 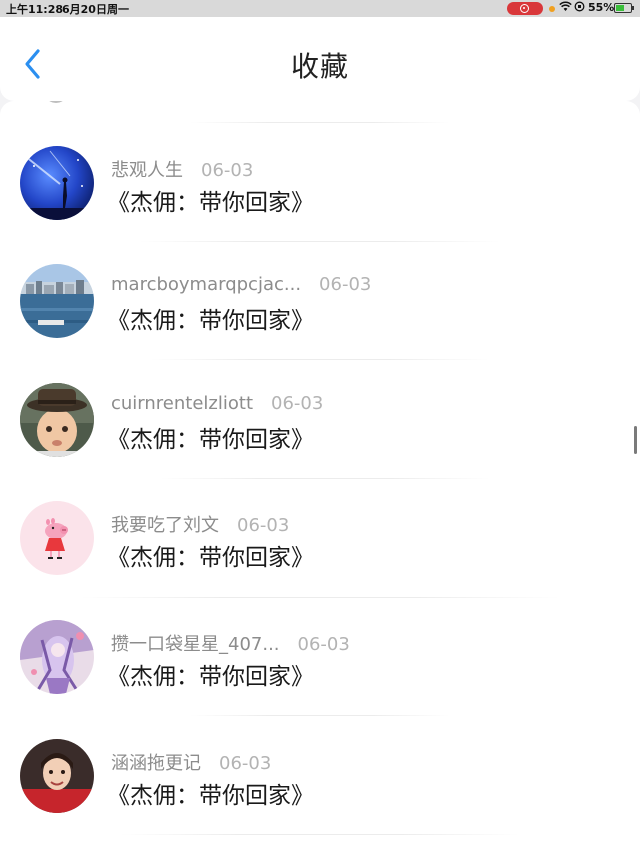 What do you see at coordinates (579, 8) in the screenshot?
I see `orientation-lock-icon` at bounding box center [579, 8].